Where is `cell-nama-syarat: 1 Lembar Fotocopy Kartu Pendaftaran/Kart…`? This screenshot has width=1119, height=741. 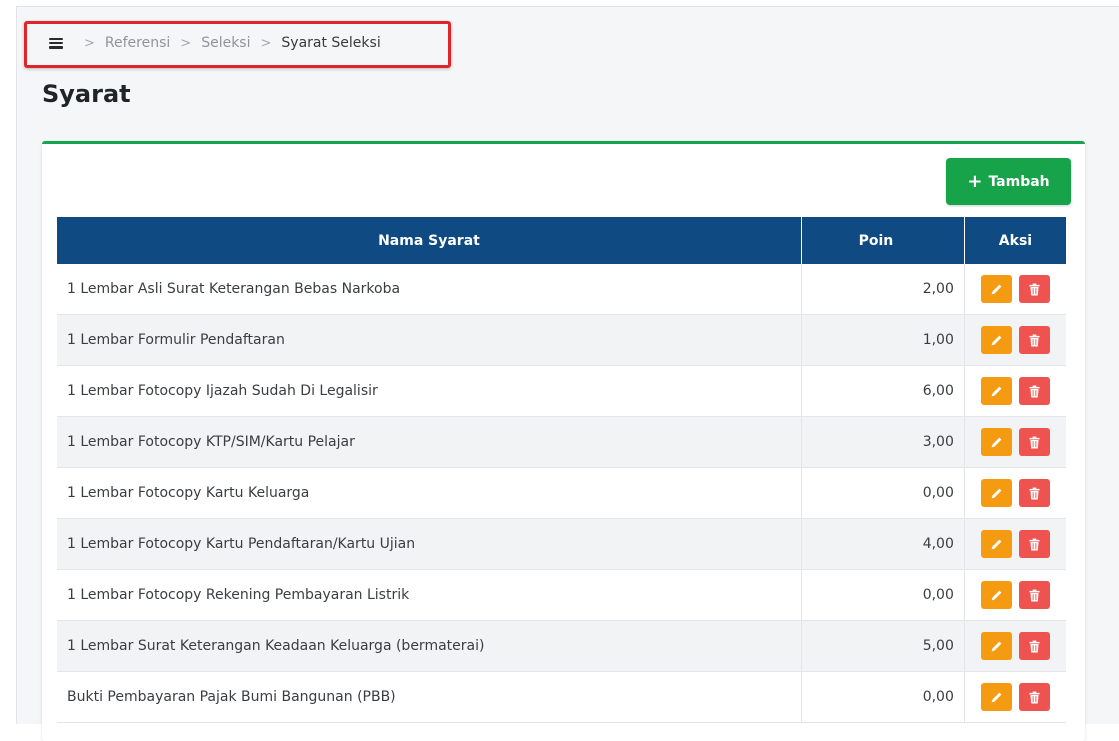
cell-nama-syarat: 1 Lembar Fotocopy Kartu Pendaftaran/Kart… is located at coordinates (429, 544).